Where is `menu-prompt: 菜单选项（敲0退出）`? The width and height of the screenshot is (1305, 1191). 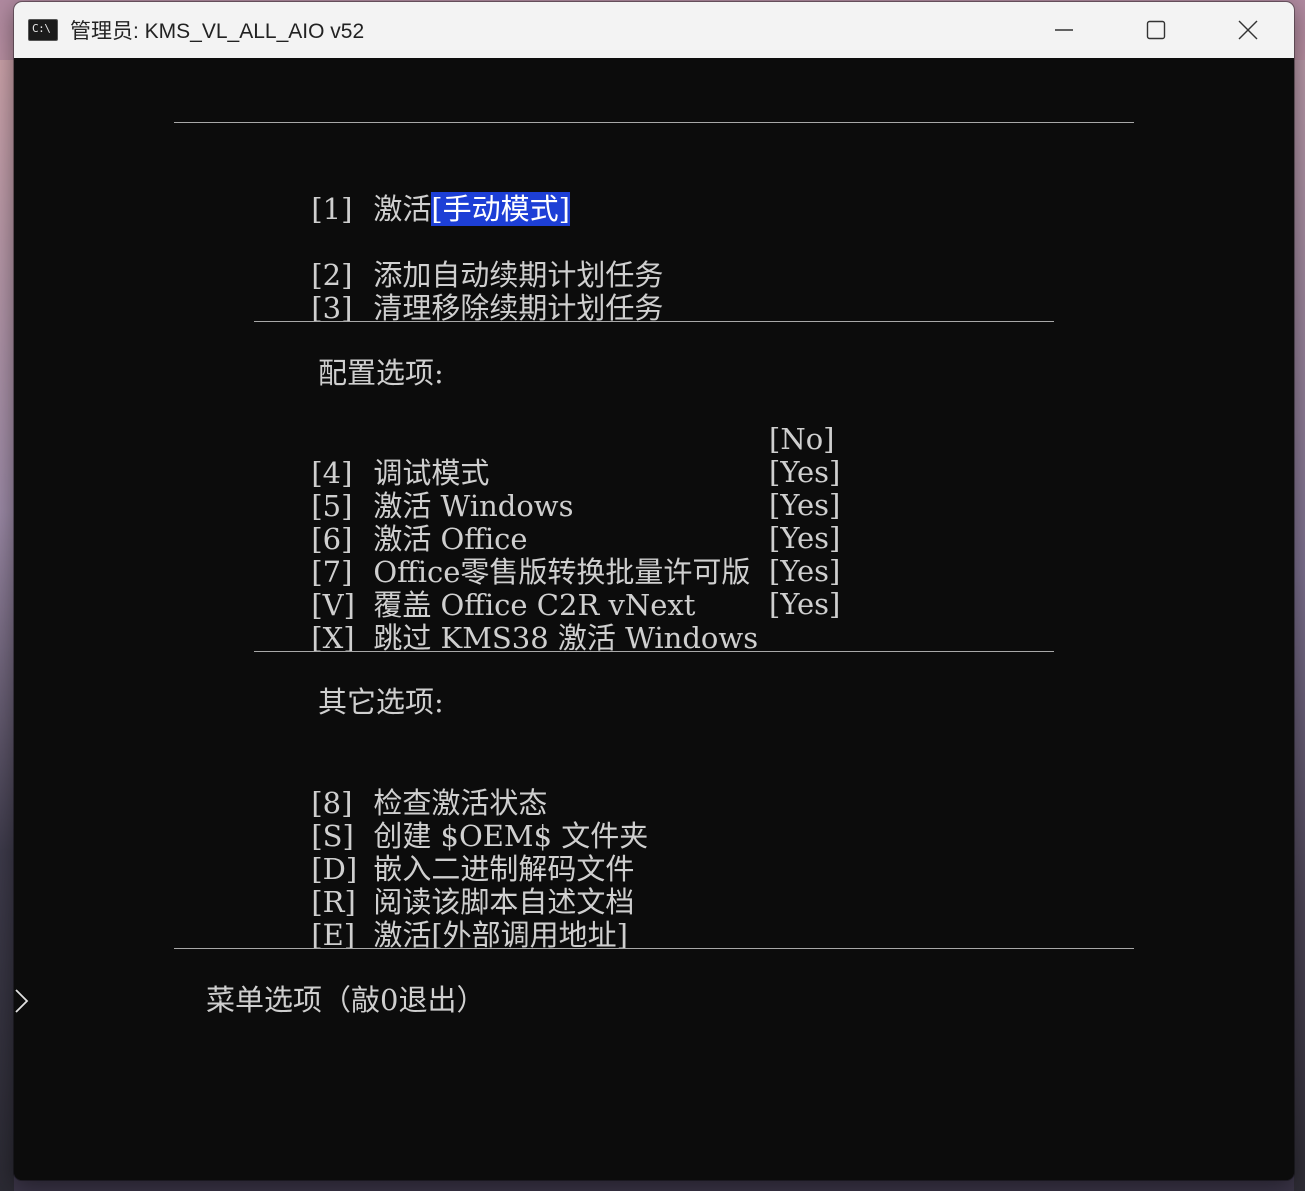 menu-prompt: 菜单选项（敲0退出） is located at coordinates (346, 1000).